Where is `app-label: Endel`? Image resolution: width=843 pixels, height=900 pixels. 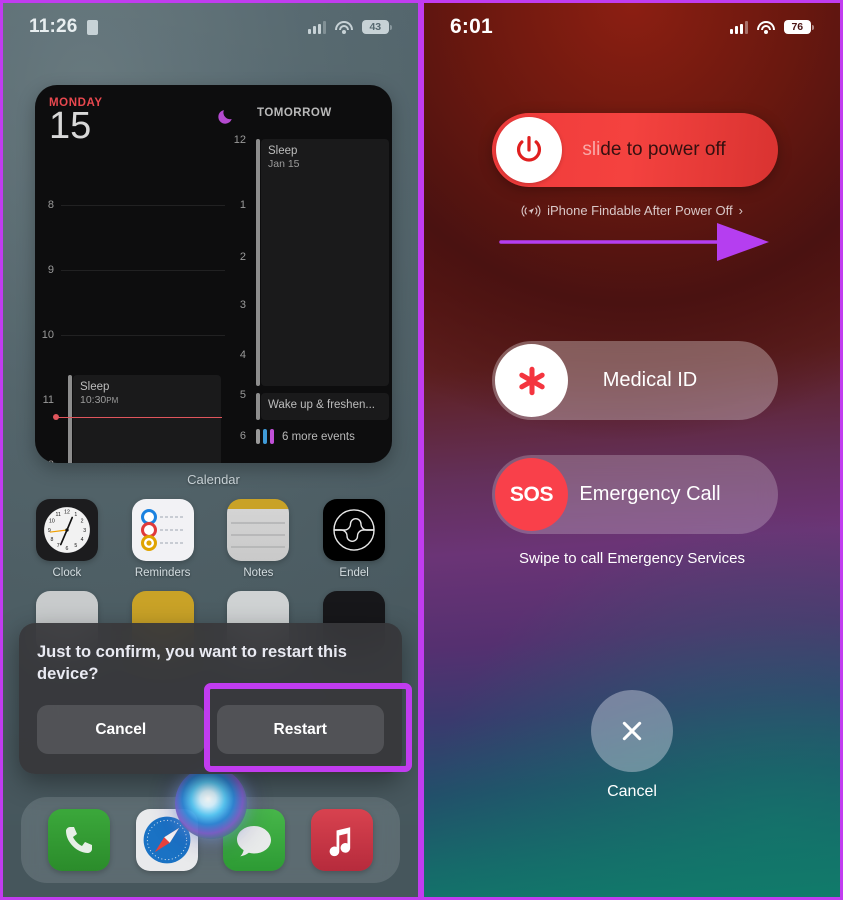
app-label: Endel is located at coordinates (354, 573).